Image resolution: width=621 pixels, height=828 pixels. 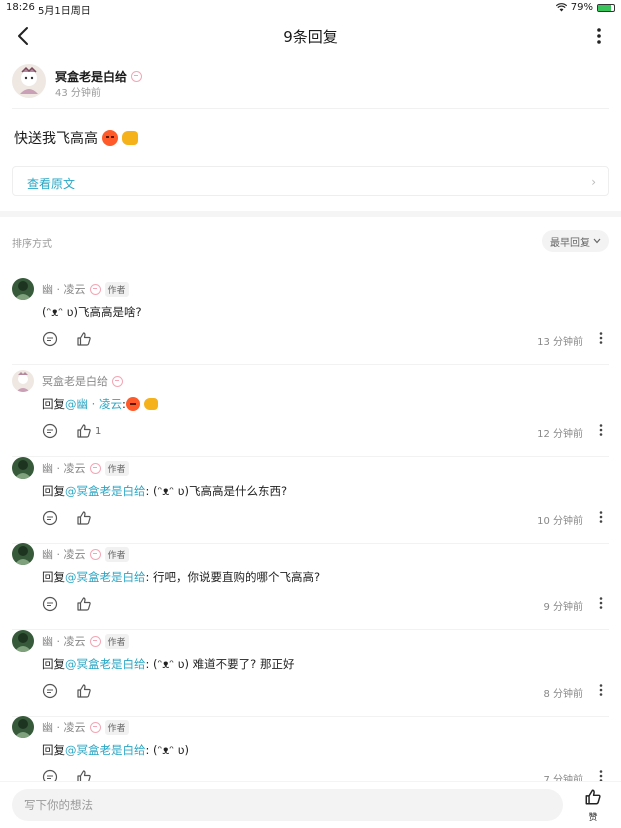 What do you see at coordinates (56, 139) in the screenshot?
I see `post-text: 快送我飞高高` at bounding box center [56, 139].